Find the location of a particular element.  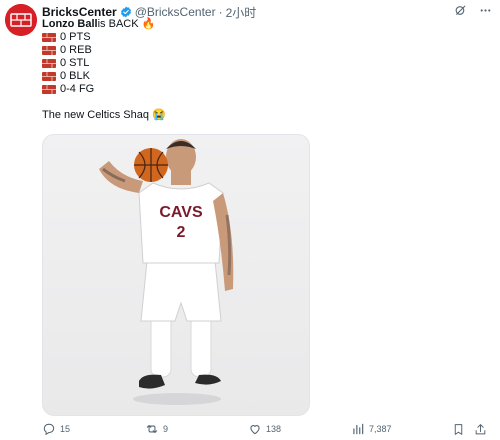

stat-line: 0 PTS is located at coordinates (262, 37).